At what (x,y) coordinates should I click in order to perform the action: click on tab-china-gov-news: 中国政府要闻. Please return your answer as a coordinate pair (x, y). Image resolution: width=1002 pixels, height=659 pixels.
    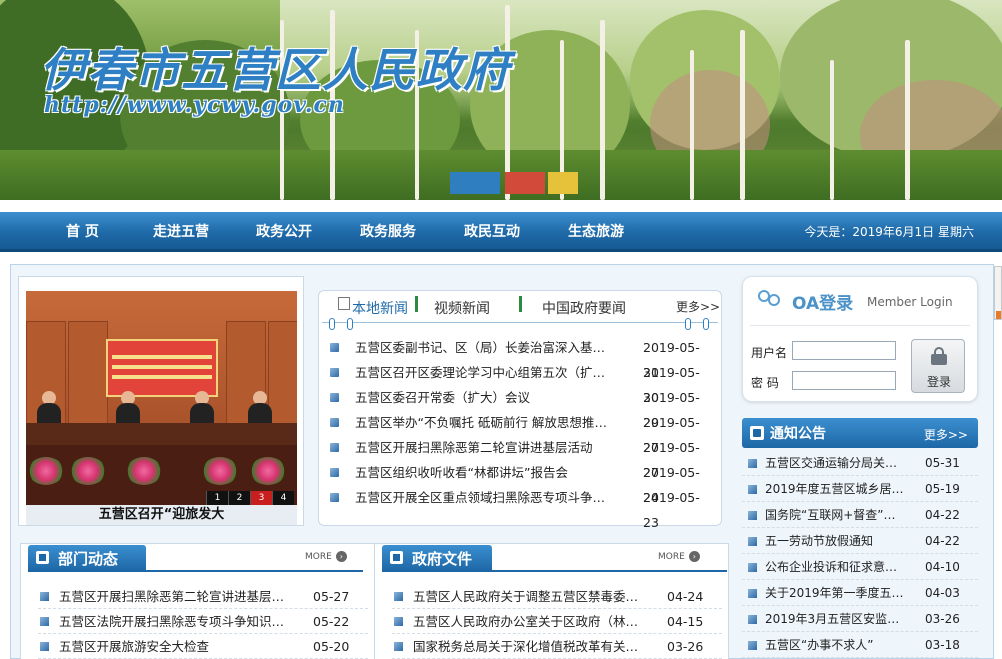
    Looking at the image, I should click on (584, 308).